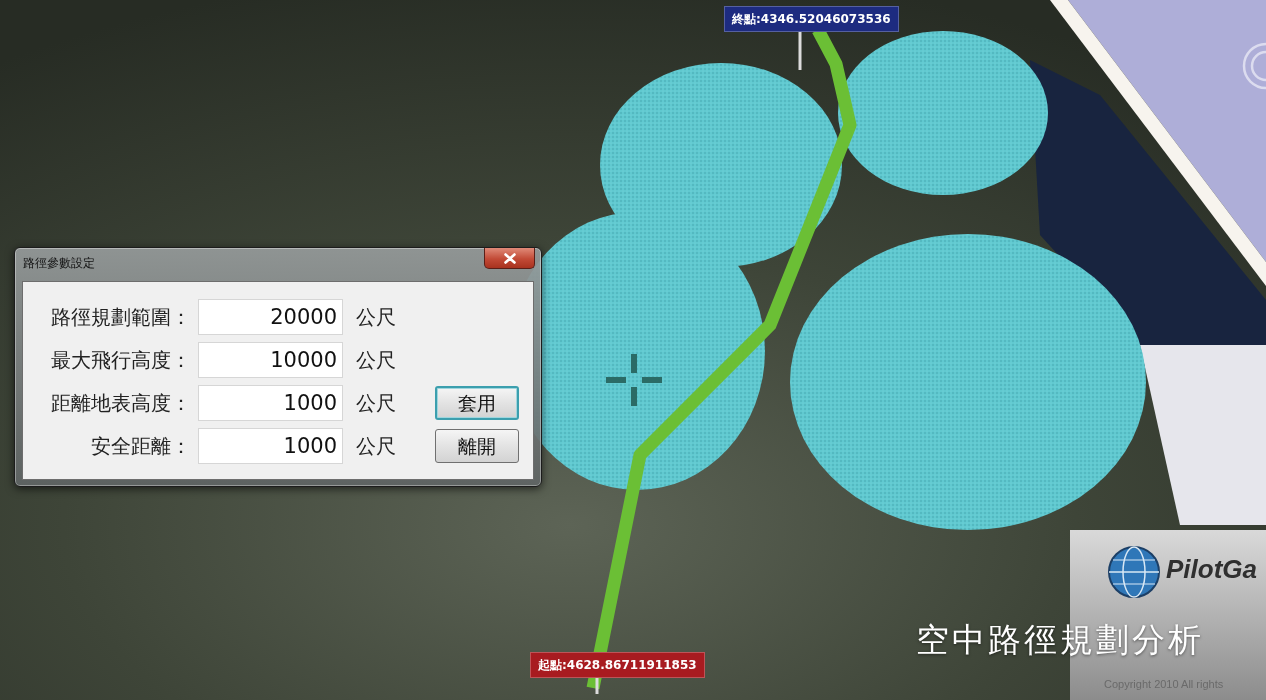  Describe the element at coordinates (270, 317) in the screenshot. I see `input-field: 20000` at that location.